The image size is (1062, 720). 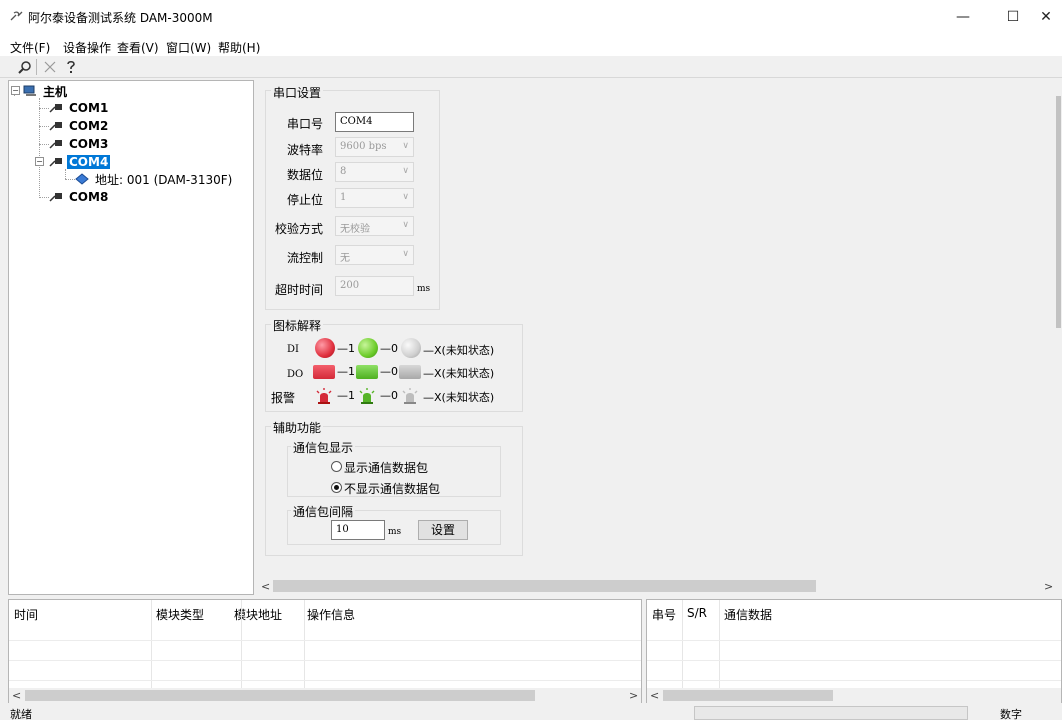 I want to click on aux-title: 辅助功能, so click(x=297, y=427).